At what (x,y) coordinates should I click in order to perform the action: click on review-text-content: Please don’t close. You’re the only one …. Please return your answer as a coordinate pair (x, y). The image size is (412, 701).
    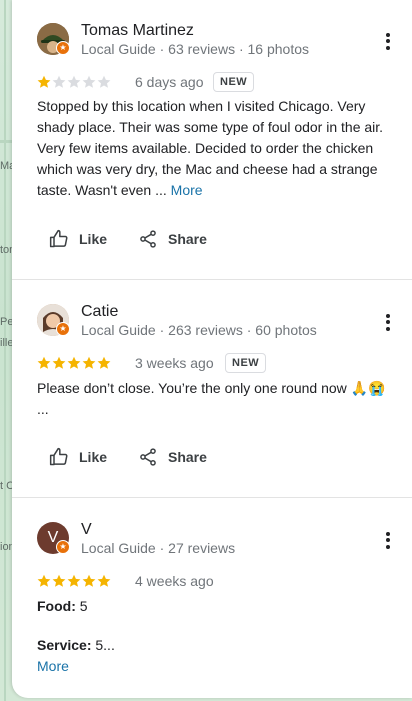
    Looking at the image, I should click on (211, 388).